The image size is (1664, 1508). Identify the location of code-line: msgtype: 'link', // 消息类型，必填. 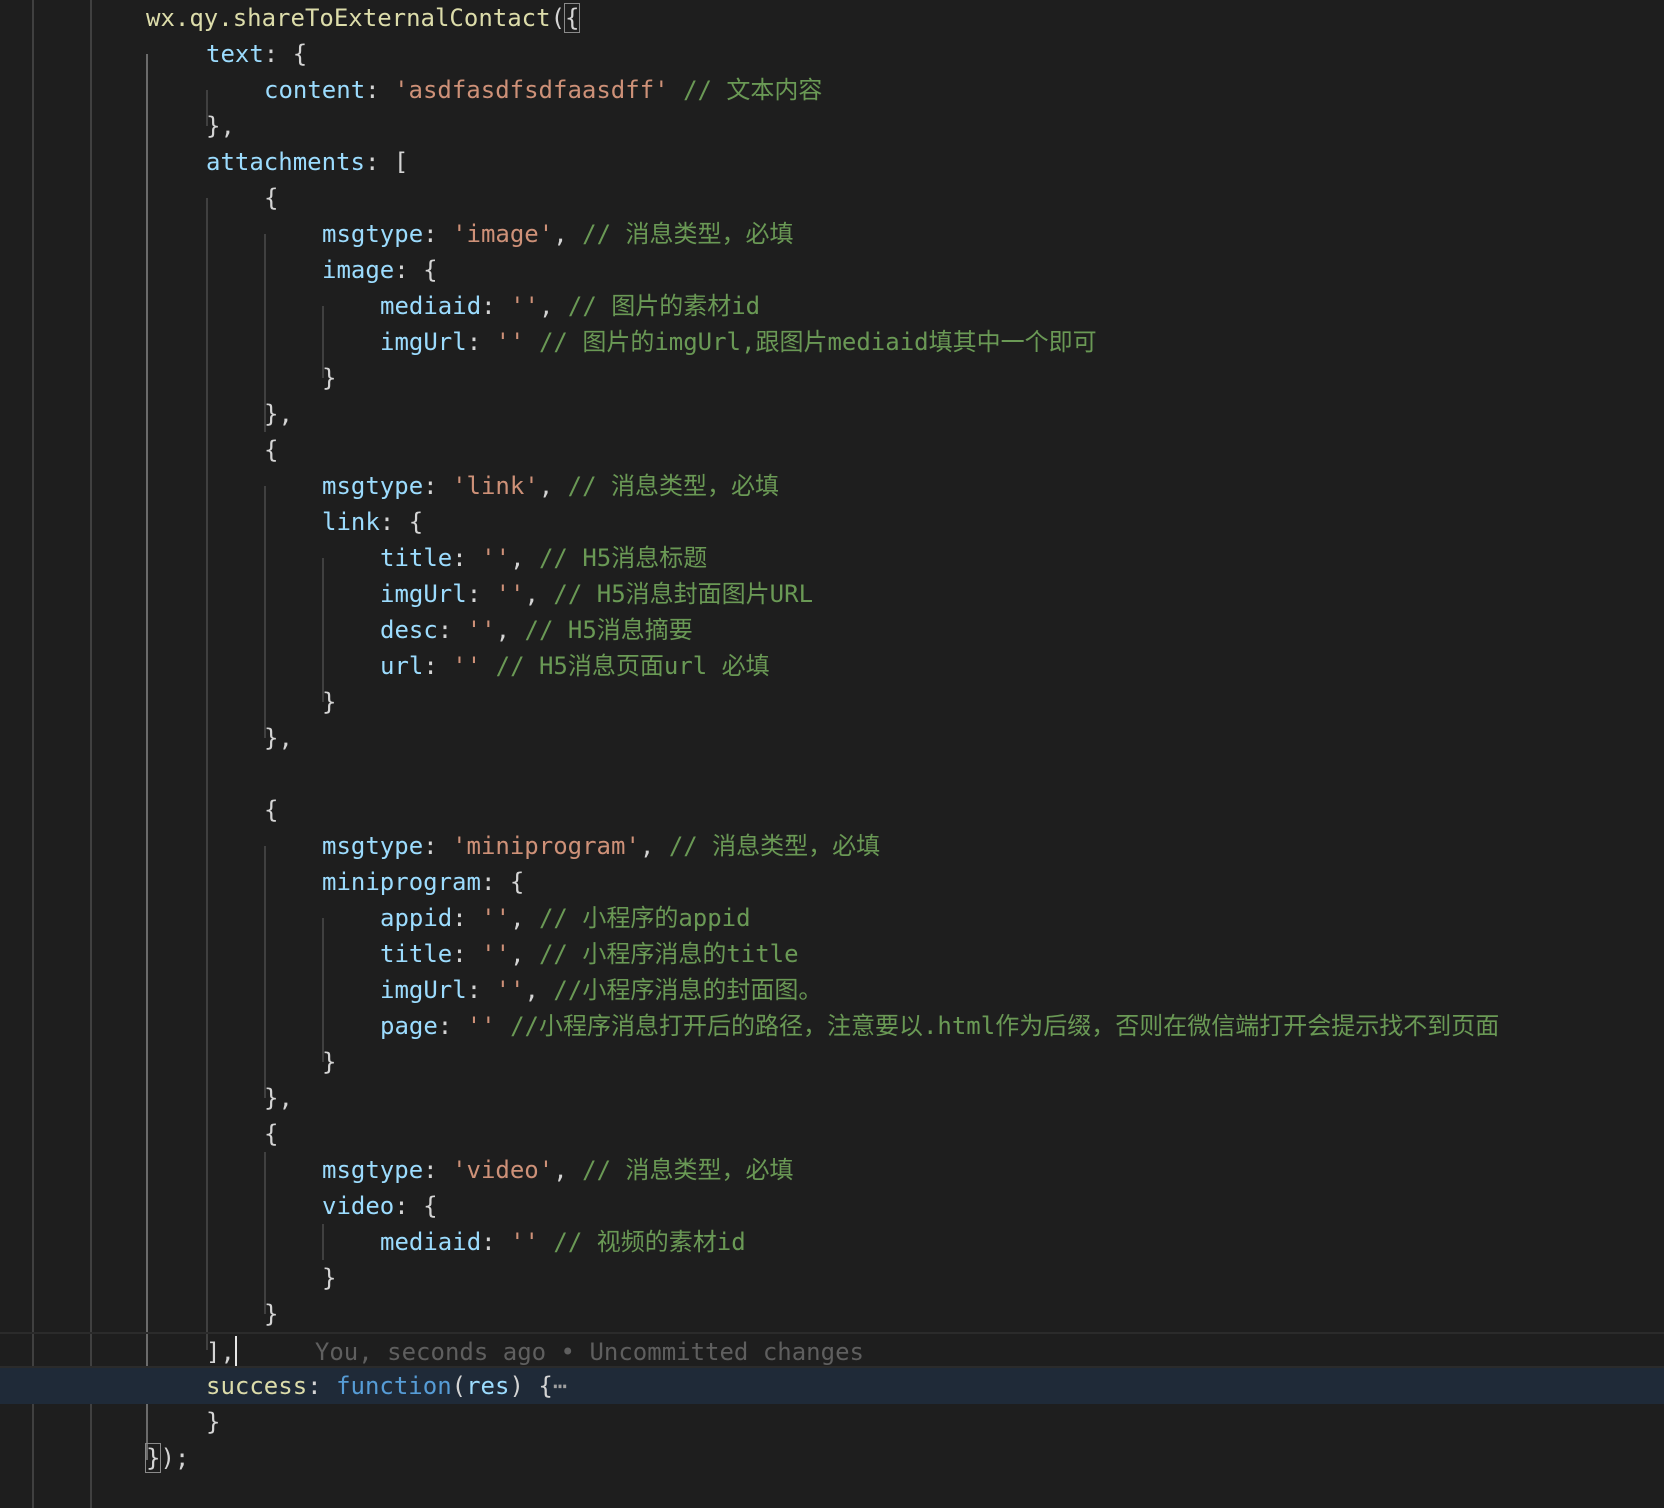
(832, 486).